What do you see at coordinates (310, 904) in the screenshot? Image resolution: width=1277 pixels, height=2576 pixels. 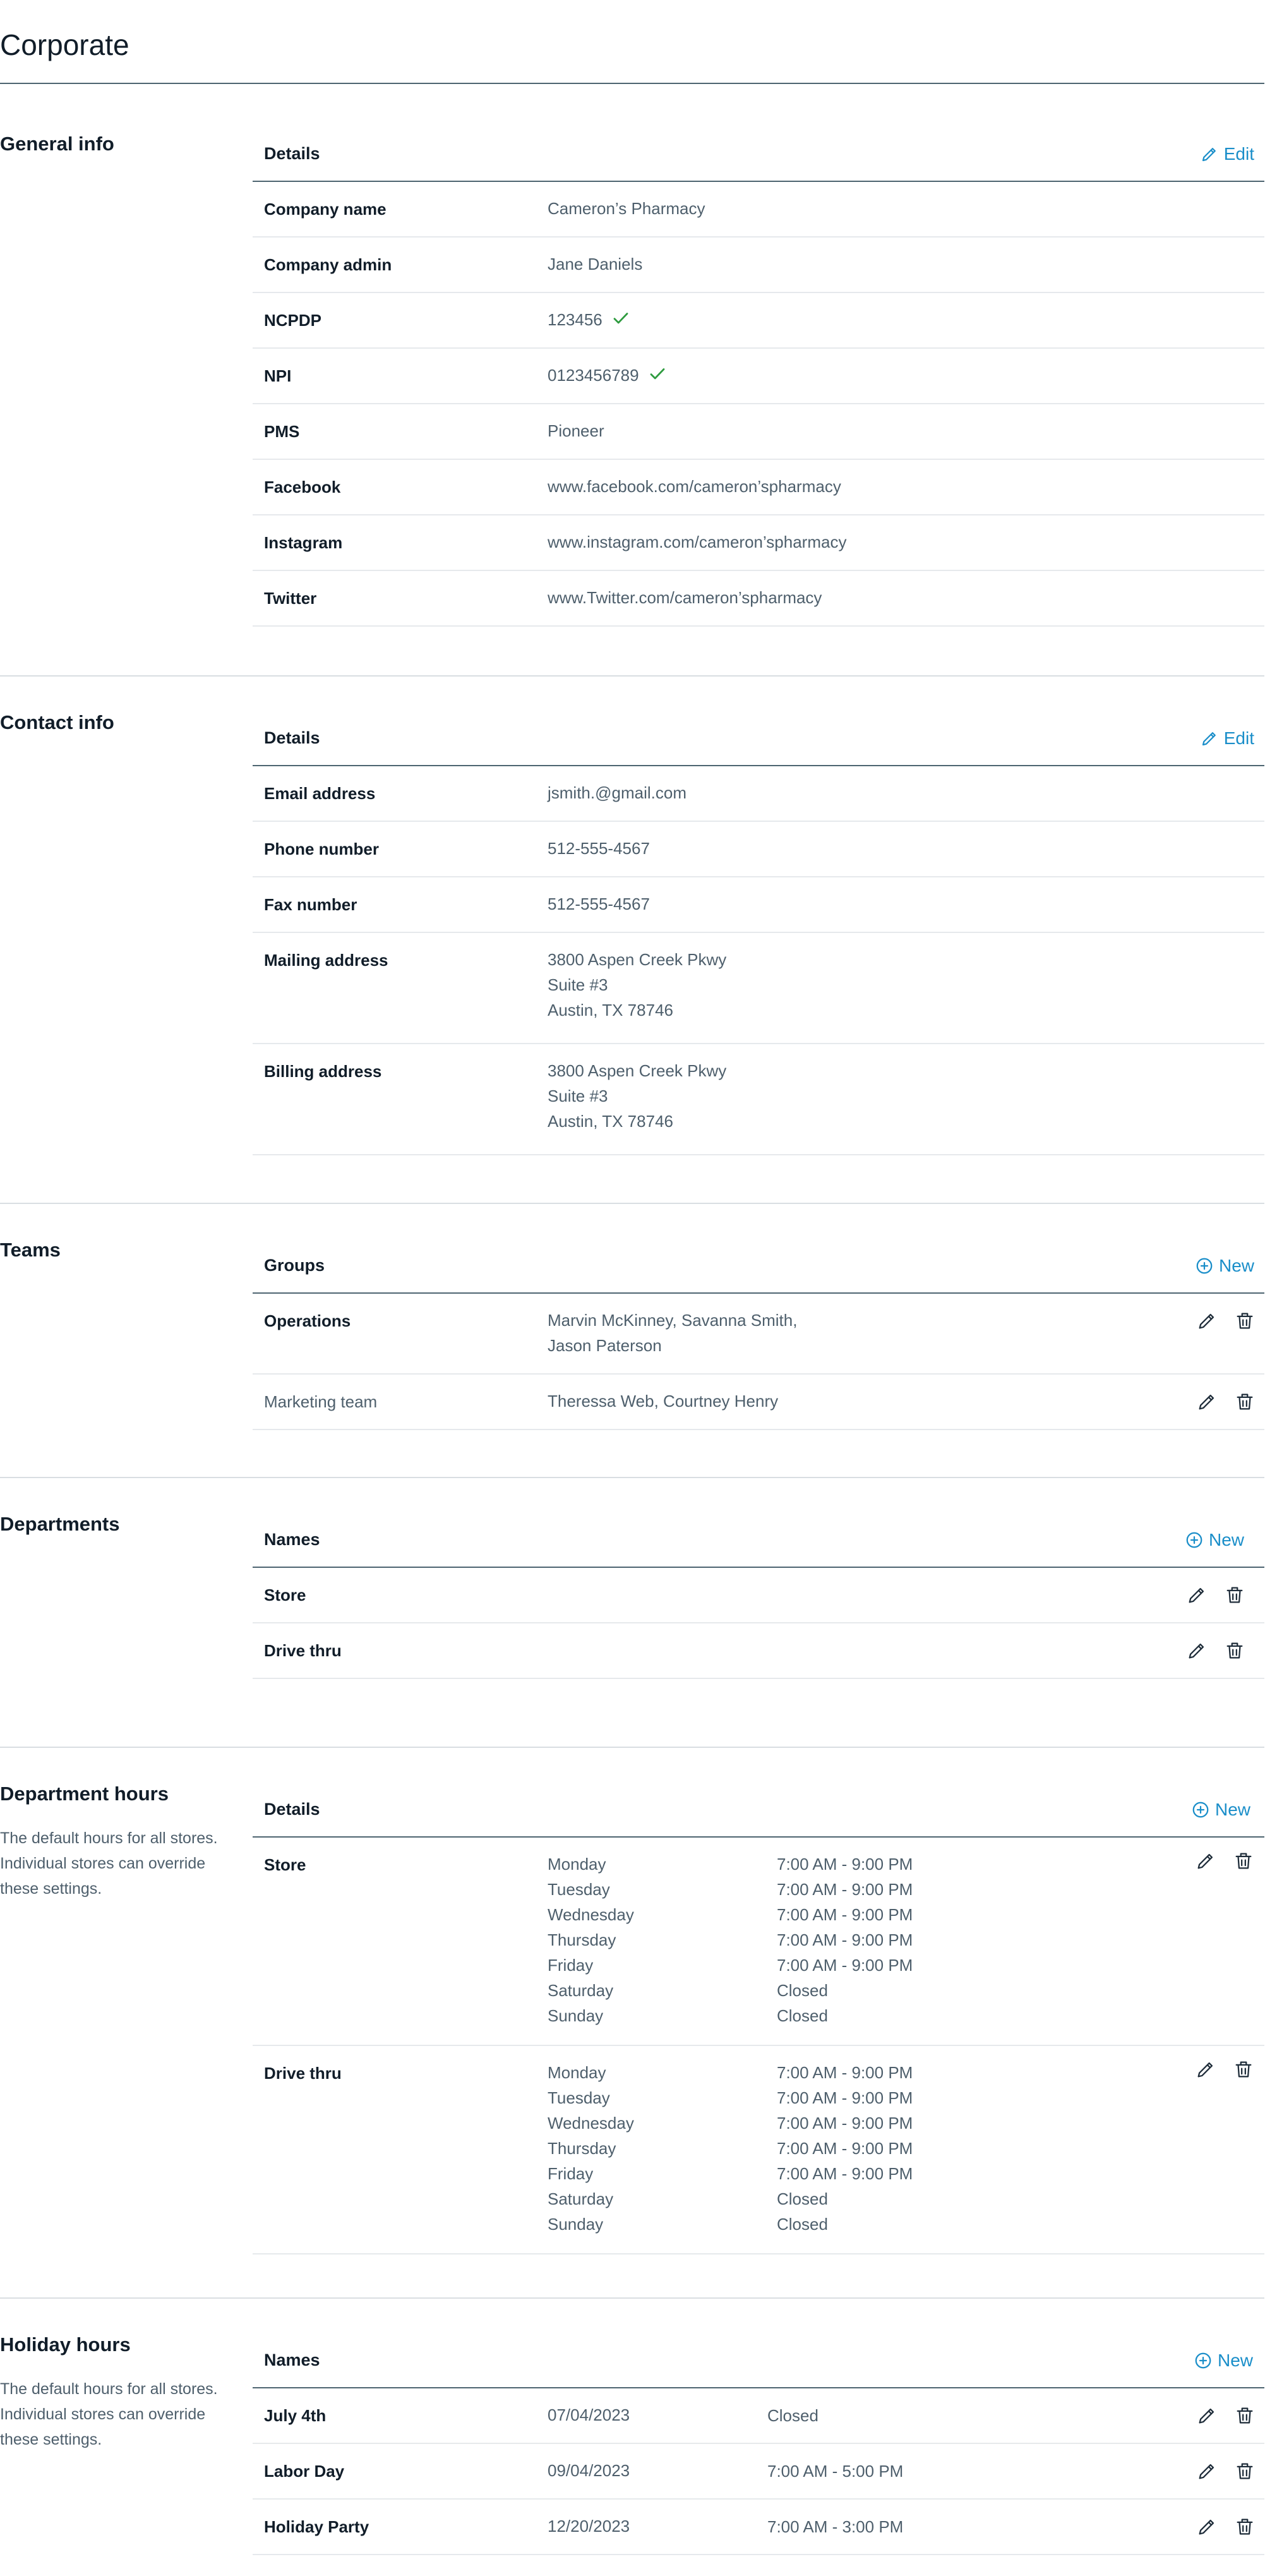 I see `row-label: Fax number` at bounding box center [310, 904].